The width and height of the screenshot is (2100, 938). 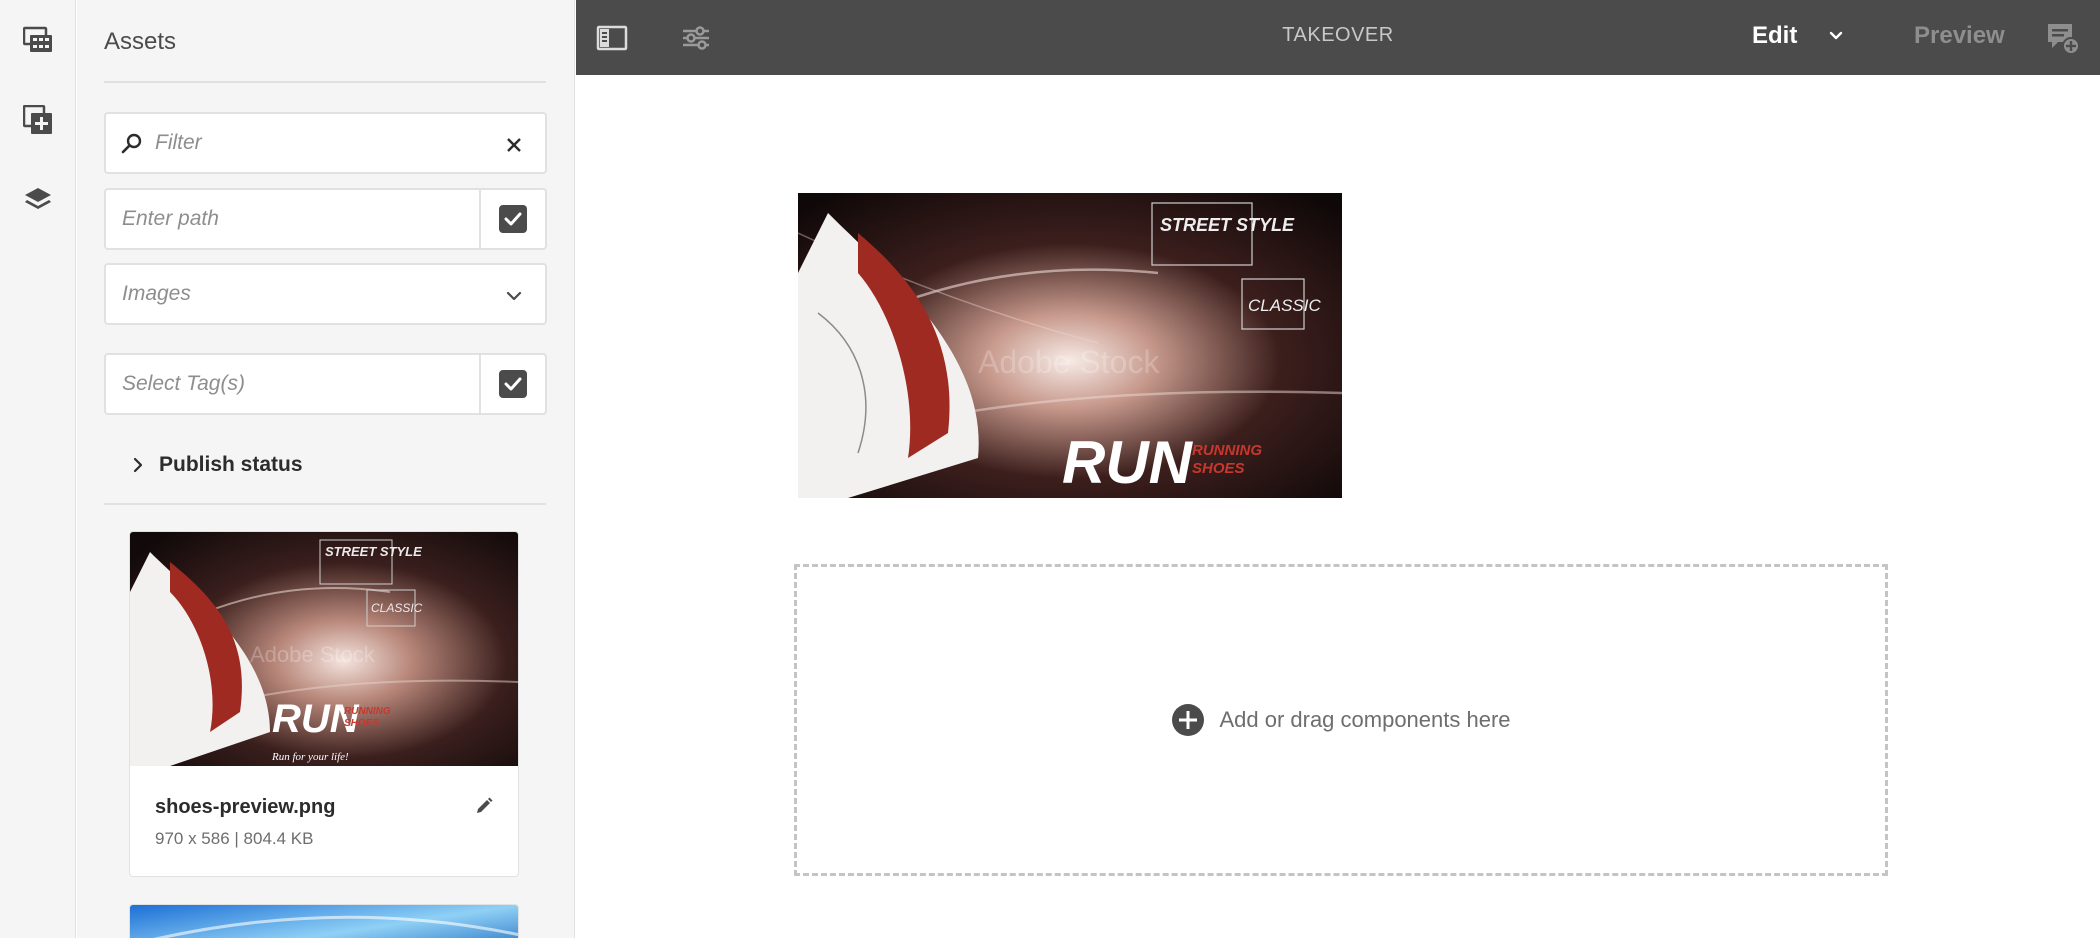 What do you see at coordinates (1069, 362) in the screenshot?
I see `hero-watermark-text: Adobe Stock` at bounding box center [1069, 362].